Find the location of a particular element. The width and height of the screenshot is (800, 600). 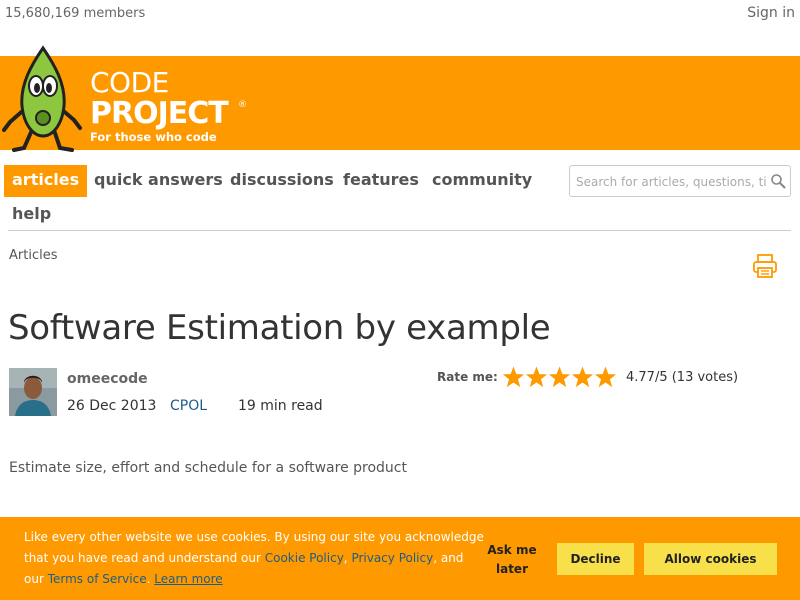

allow-cookies-button: Allow cookies is located at coordinates (710, 559).